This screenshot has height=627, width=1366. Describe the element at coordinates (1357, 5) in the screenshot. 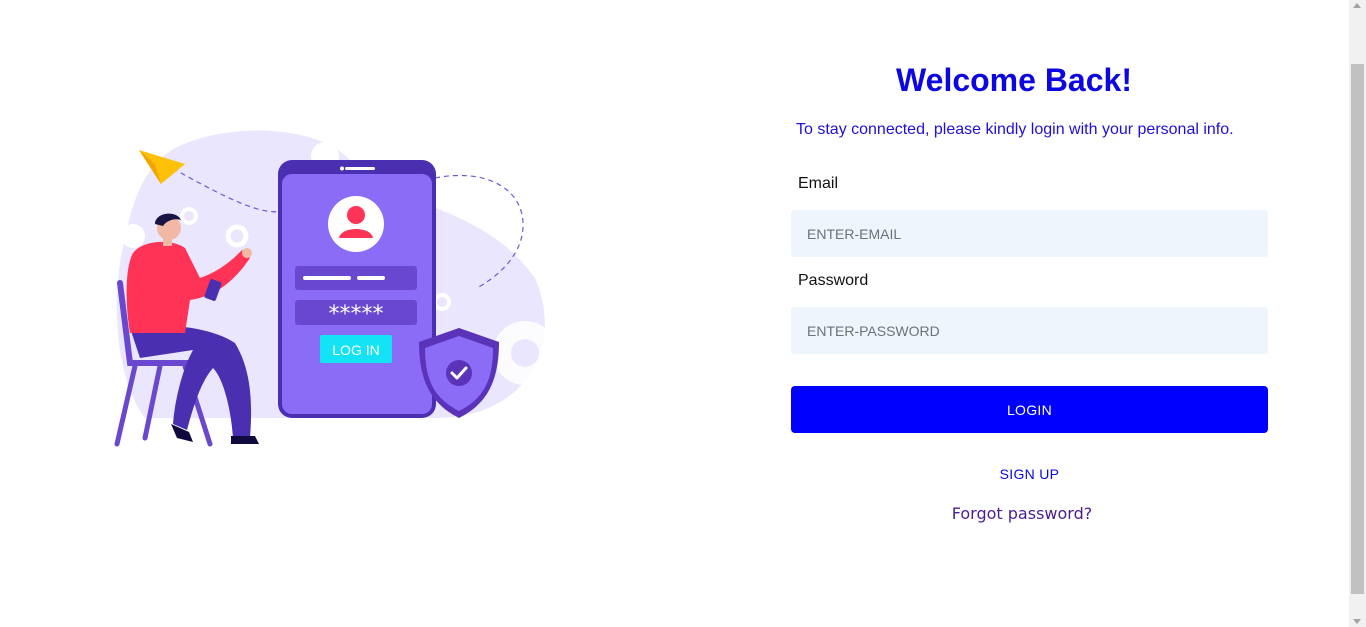

I see `scroll-up-icon` at that location.